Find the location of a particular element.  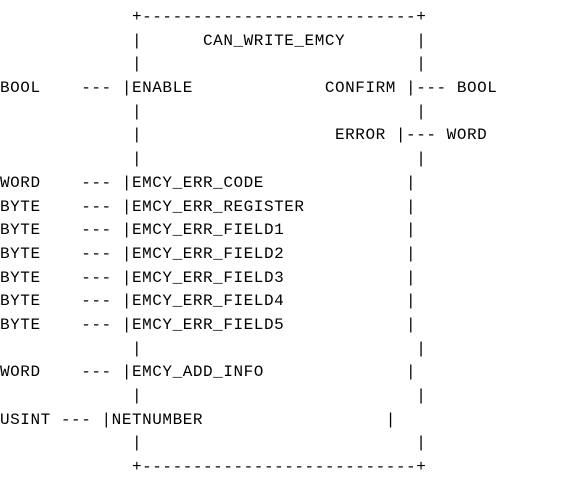

block-title-line: | CAN_WRITE_EMCY | is located at coordinates (213, 40).